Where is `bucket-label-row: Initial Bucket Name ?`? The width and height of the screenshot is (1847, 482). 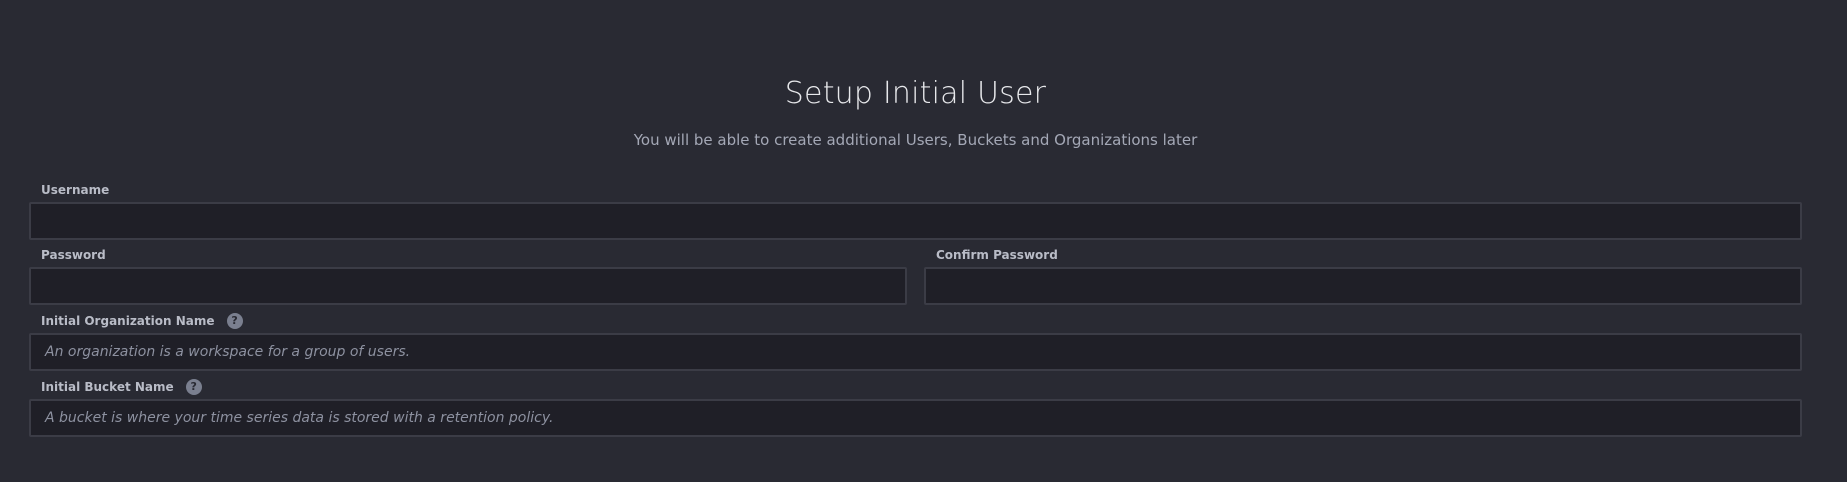 bucket-label-row: Initial Bucket Name ? is located at coordinates (121, 387).